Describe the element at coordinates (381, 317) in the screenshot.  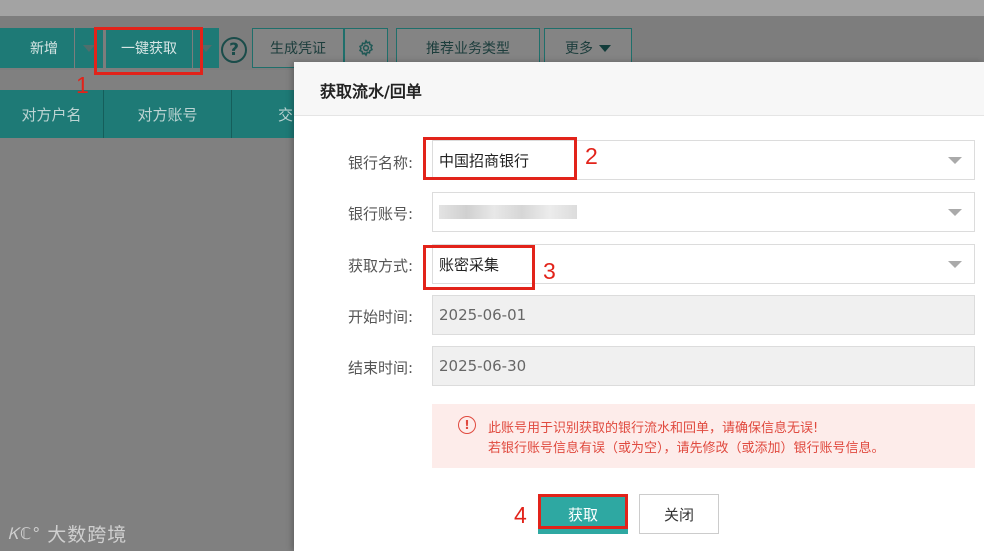
I see `start-time-label: 开始时间:` at that location.